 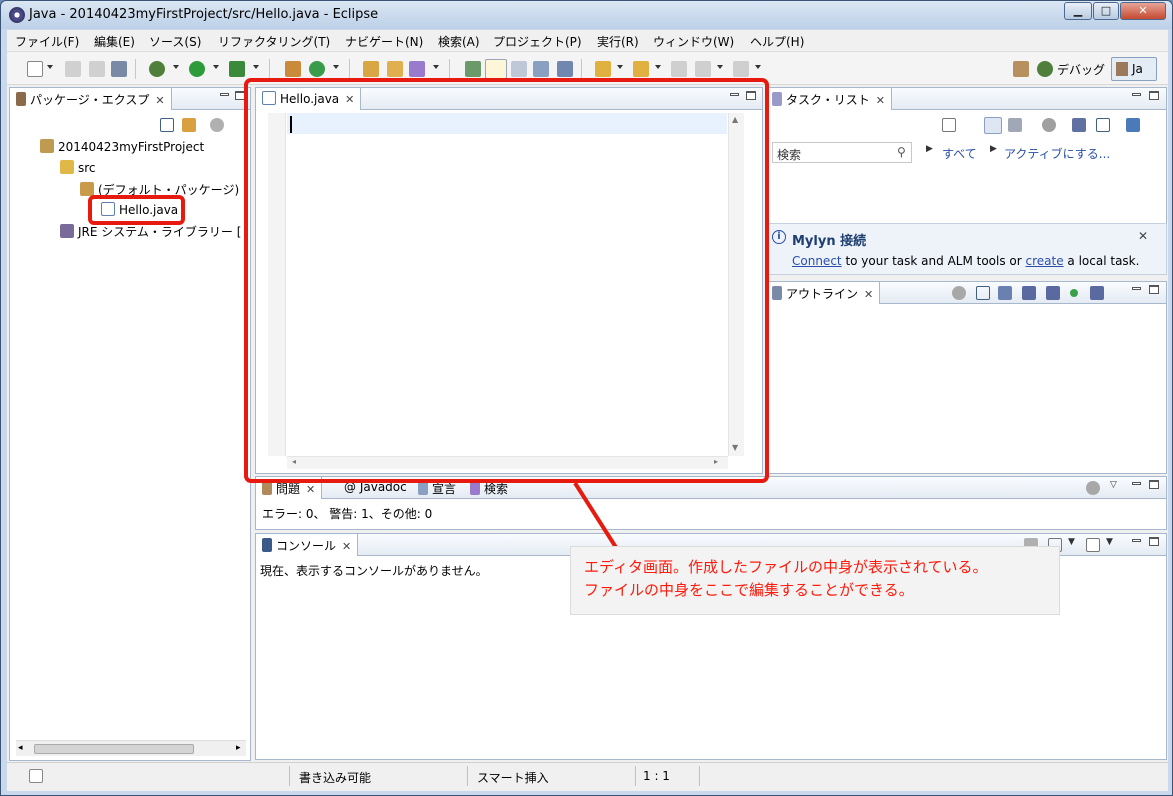 I want to click on search-tool-icon, so click(x=417, y=69).